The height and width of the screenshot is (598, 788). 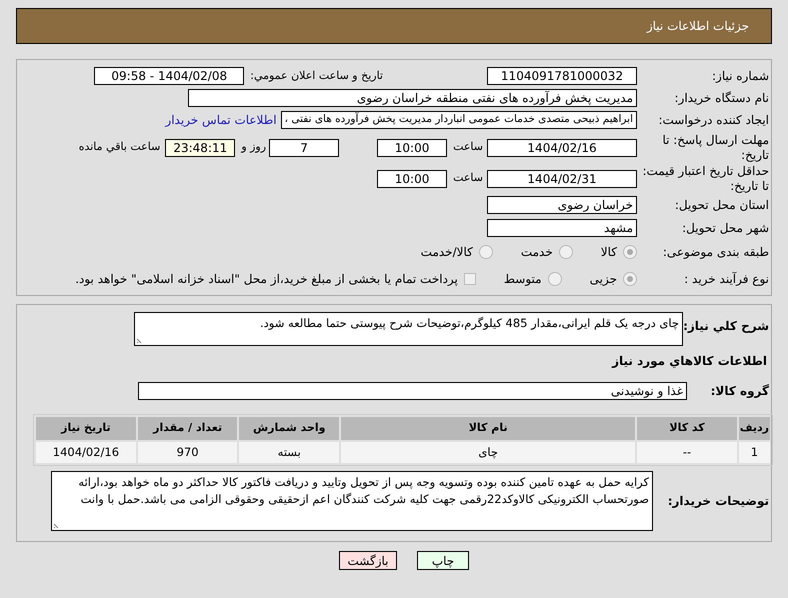 I want to click on option-label: کالا/خدمت, so click(x=446, y=252).